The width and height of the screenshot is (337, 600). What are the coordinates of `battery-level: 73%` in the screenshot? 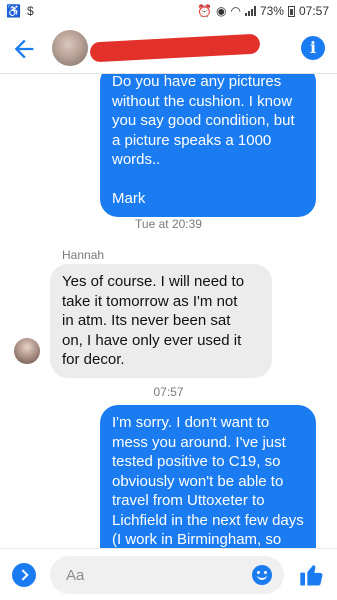 It's located at (271, 11).